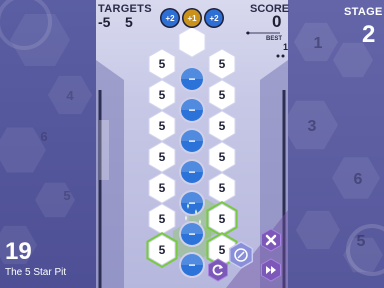  Describe the element at coordinates (36, 272) in the screenshot. I see `level-name: The 5 Star Pit` at that location.